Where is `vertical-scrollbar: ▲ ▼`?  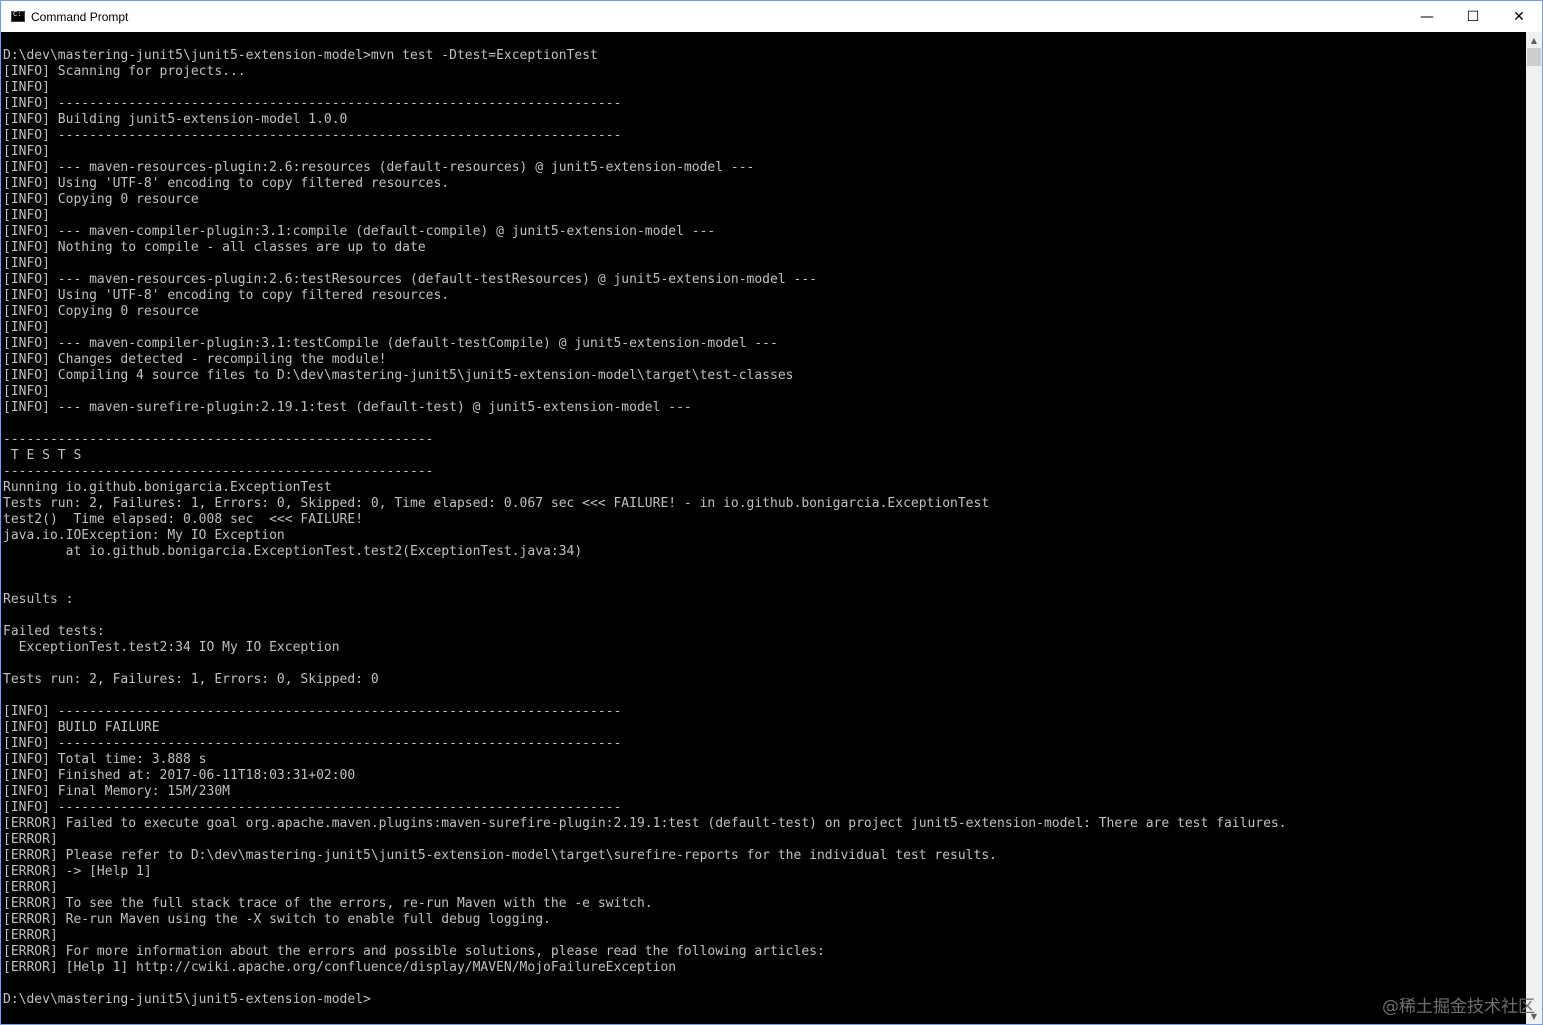
vertical-scrollbar: ▲ ▼ is located at coordinates (1534, 528).